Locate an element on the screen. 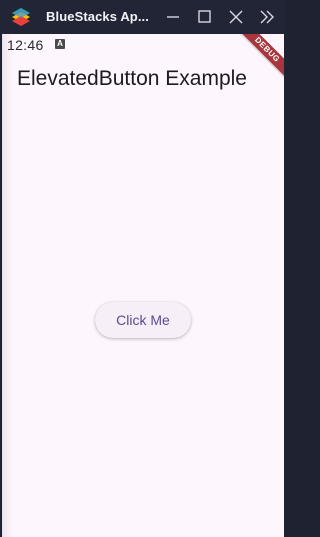 The image size is (320, 537). close-button is located at coordinates (236, 17).